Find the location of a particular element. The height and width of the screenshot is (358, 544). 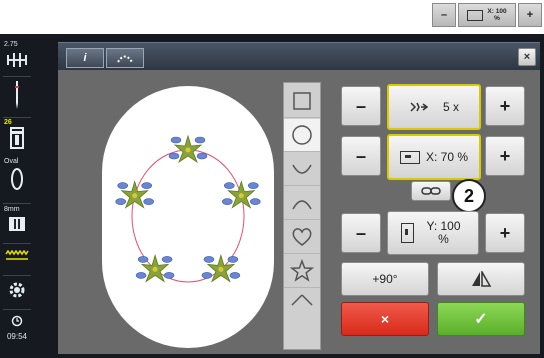

height-scale-button: Y: 100 % is located at coordinates (433, 233).